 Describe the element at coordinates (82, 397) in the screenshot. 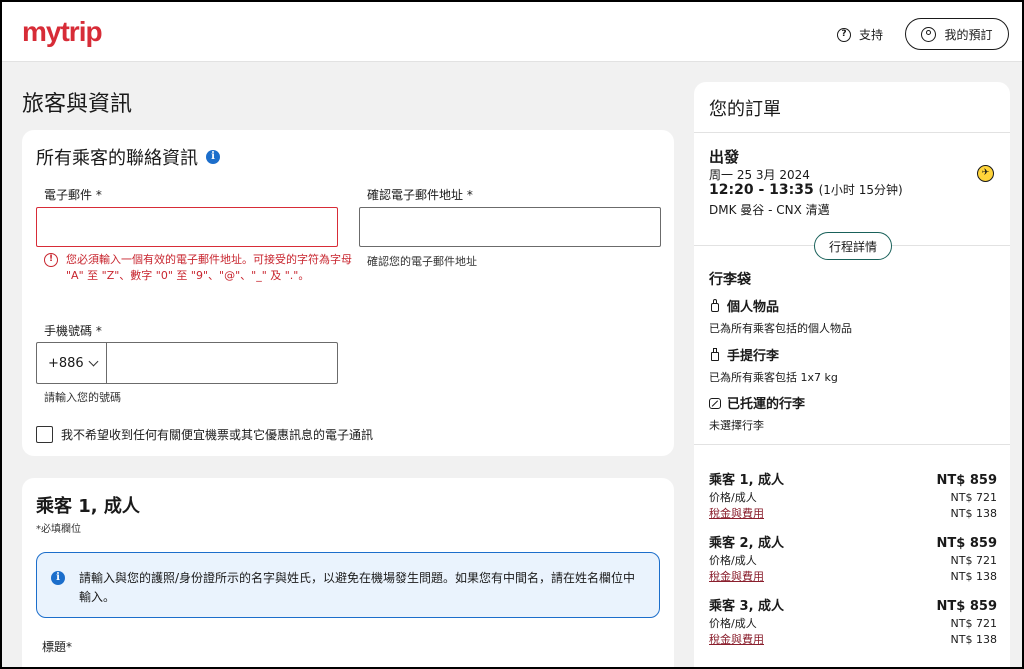

I see `phone-help: 請輸入您的號碼` at that location.